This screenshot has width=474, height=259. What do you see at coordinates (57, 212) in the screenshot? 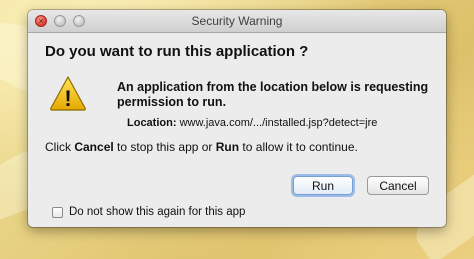
I see `do-not-show-again-checkbox` at bounding box center [57, 212].